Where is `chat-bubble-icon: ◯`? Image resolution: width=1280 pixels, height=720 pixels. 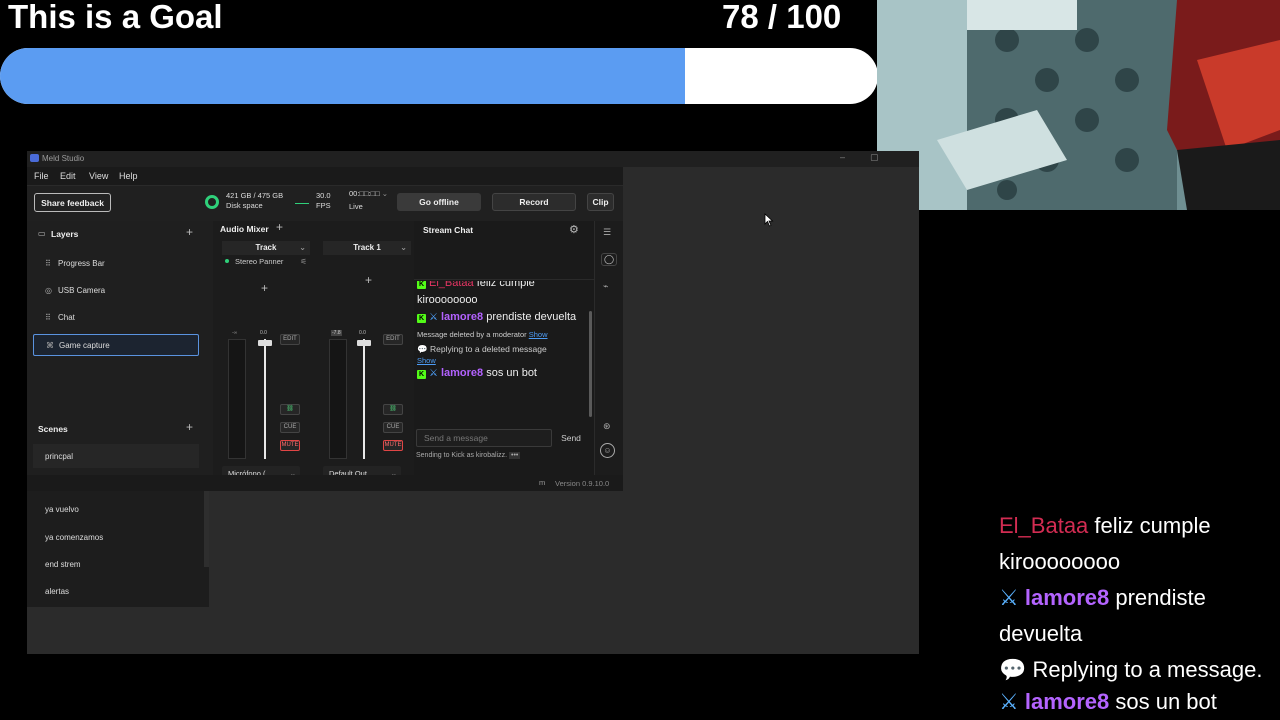
chat-bubble-icon: ◯ is located at coordinates (609, 259).